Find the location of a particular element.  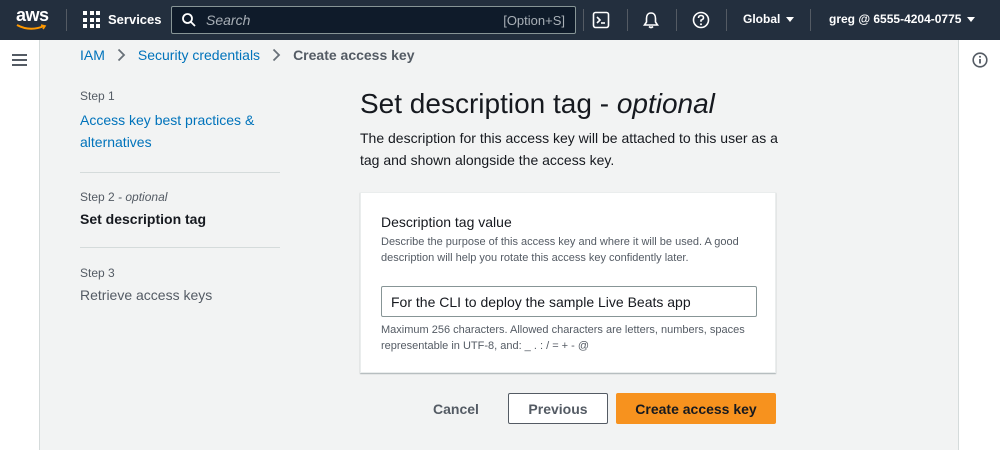

search-bar: [Option+S] is located at coordinates (373, 20).